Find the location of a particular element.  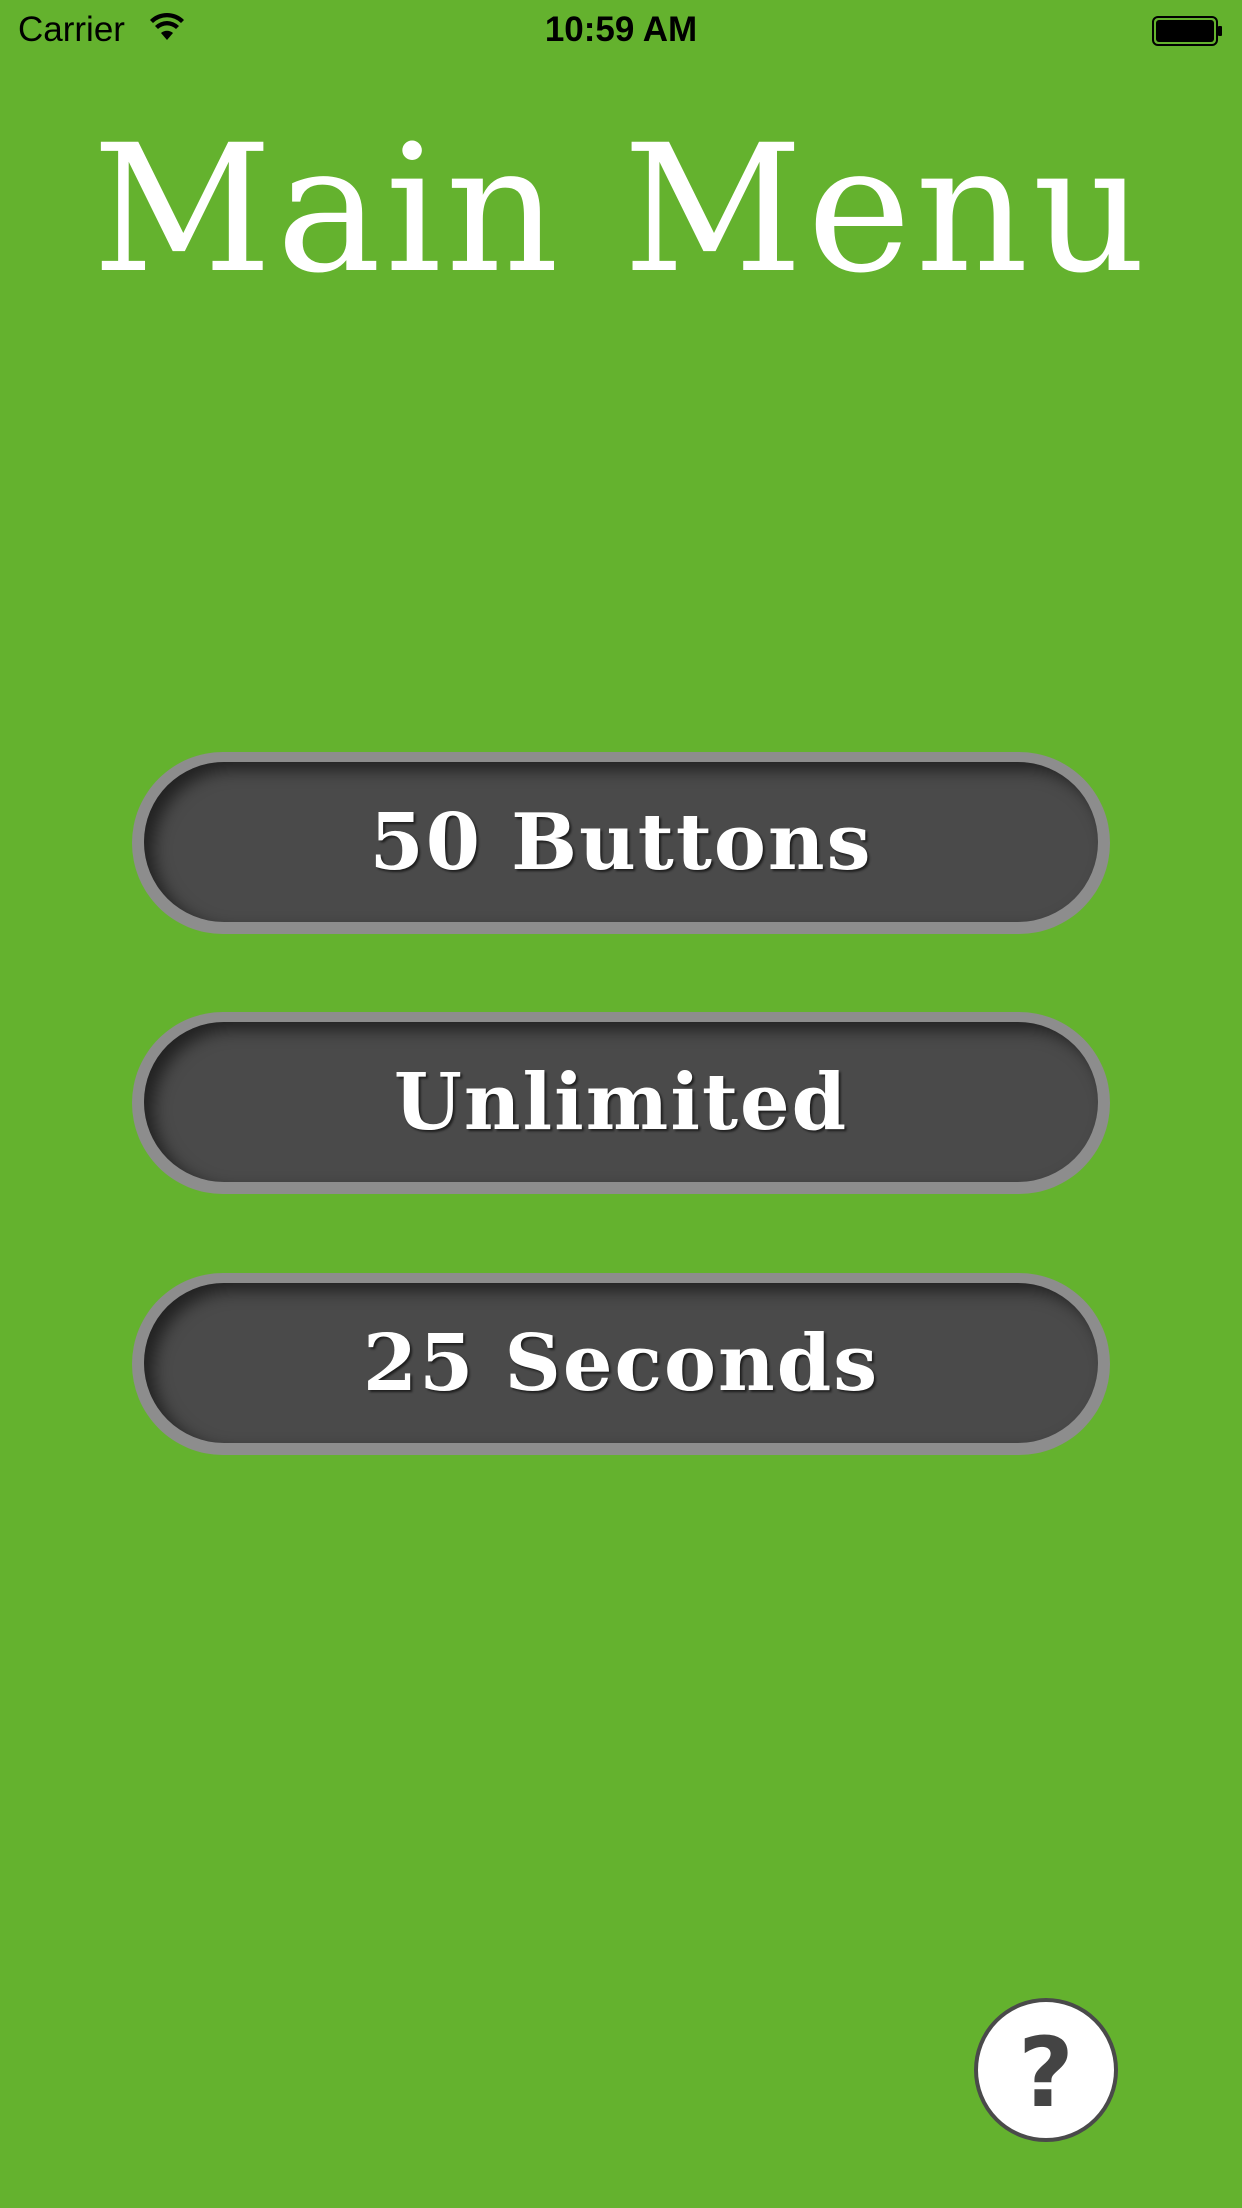

fifty-buttons-label: 50 Buttons is located at coordinates (621, 842).